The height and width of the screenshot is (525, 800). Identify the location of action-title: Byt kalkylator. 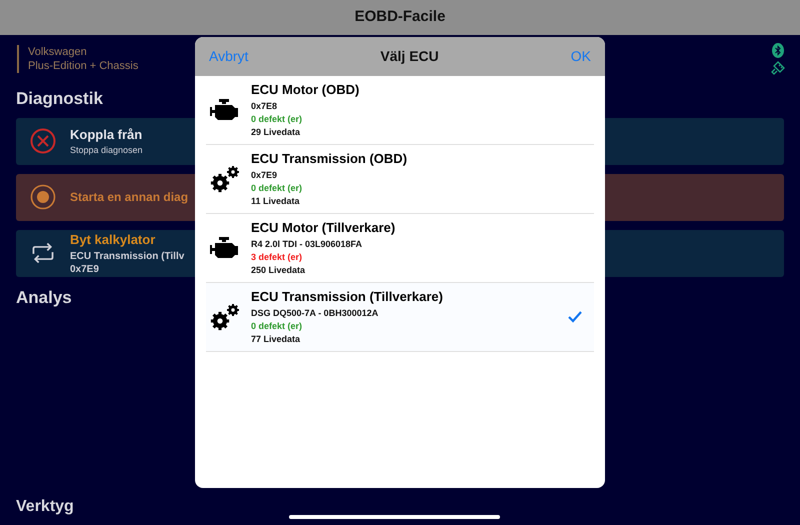
(113, 240).